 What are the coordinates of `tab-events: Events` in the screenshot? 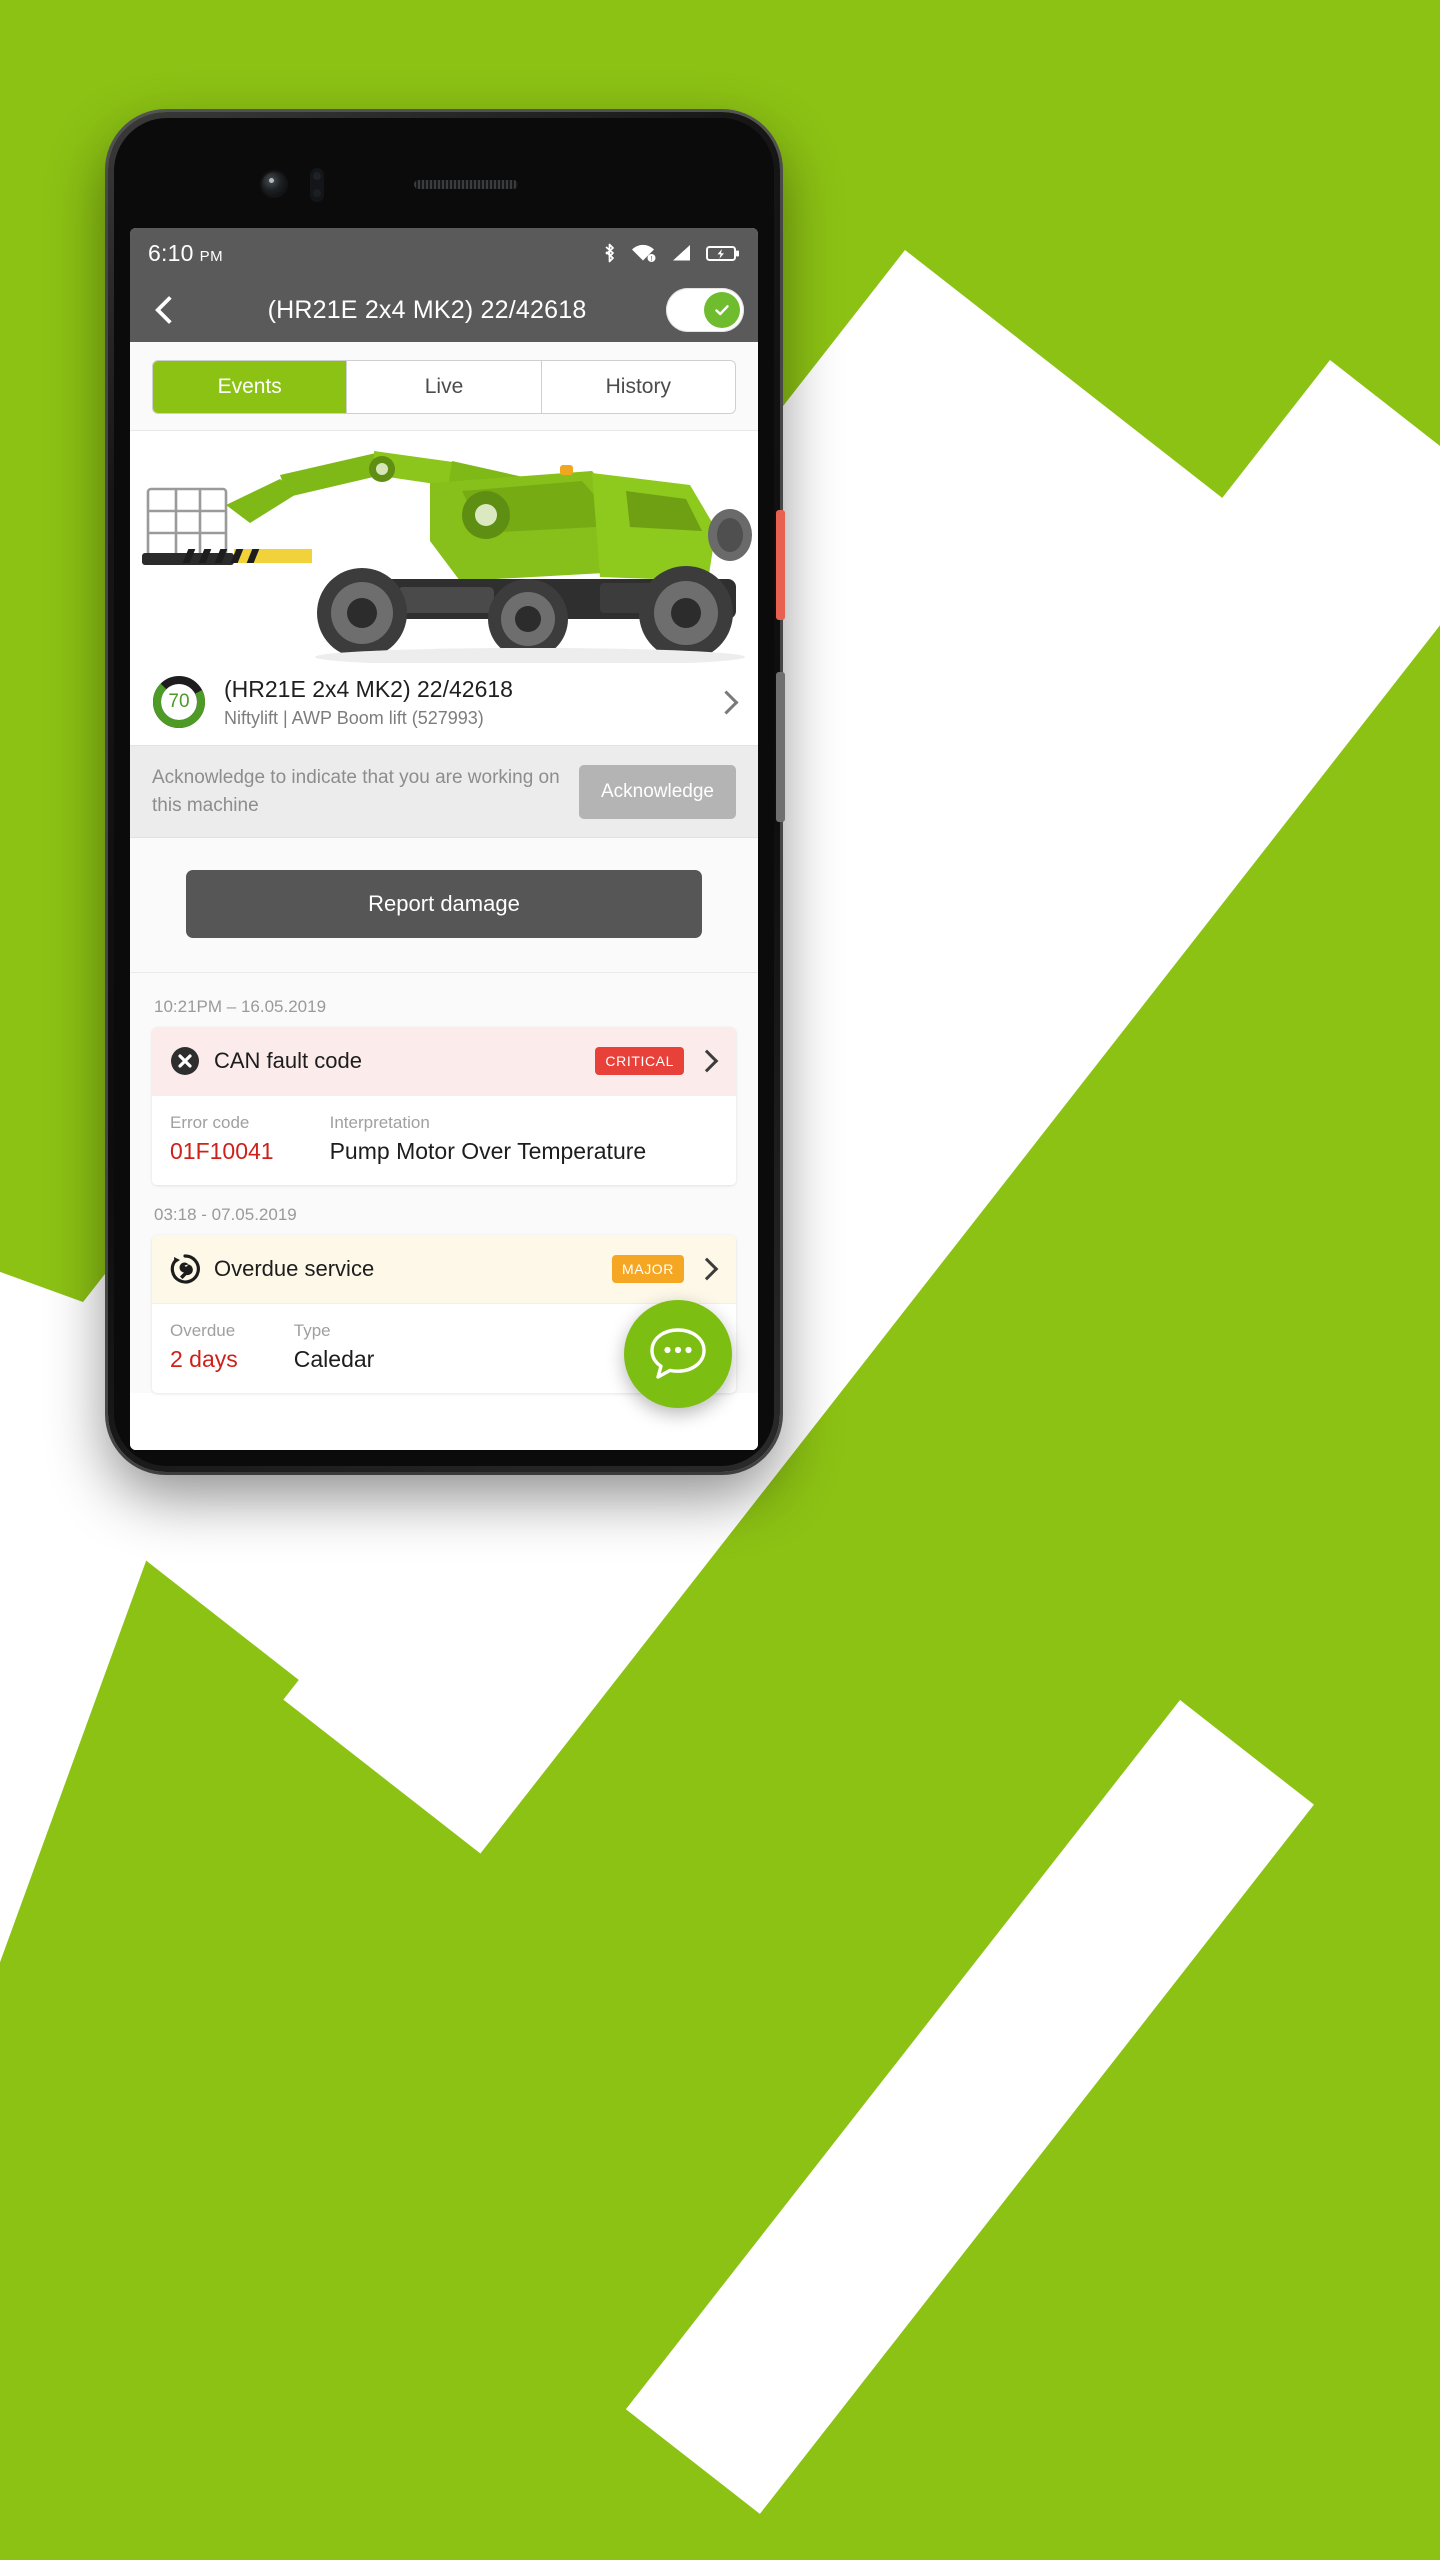 It's located at (250, 387).